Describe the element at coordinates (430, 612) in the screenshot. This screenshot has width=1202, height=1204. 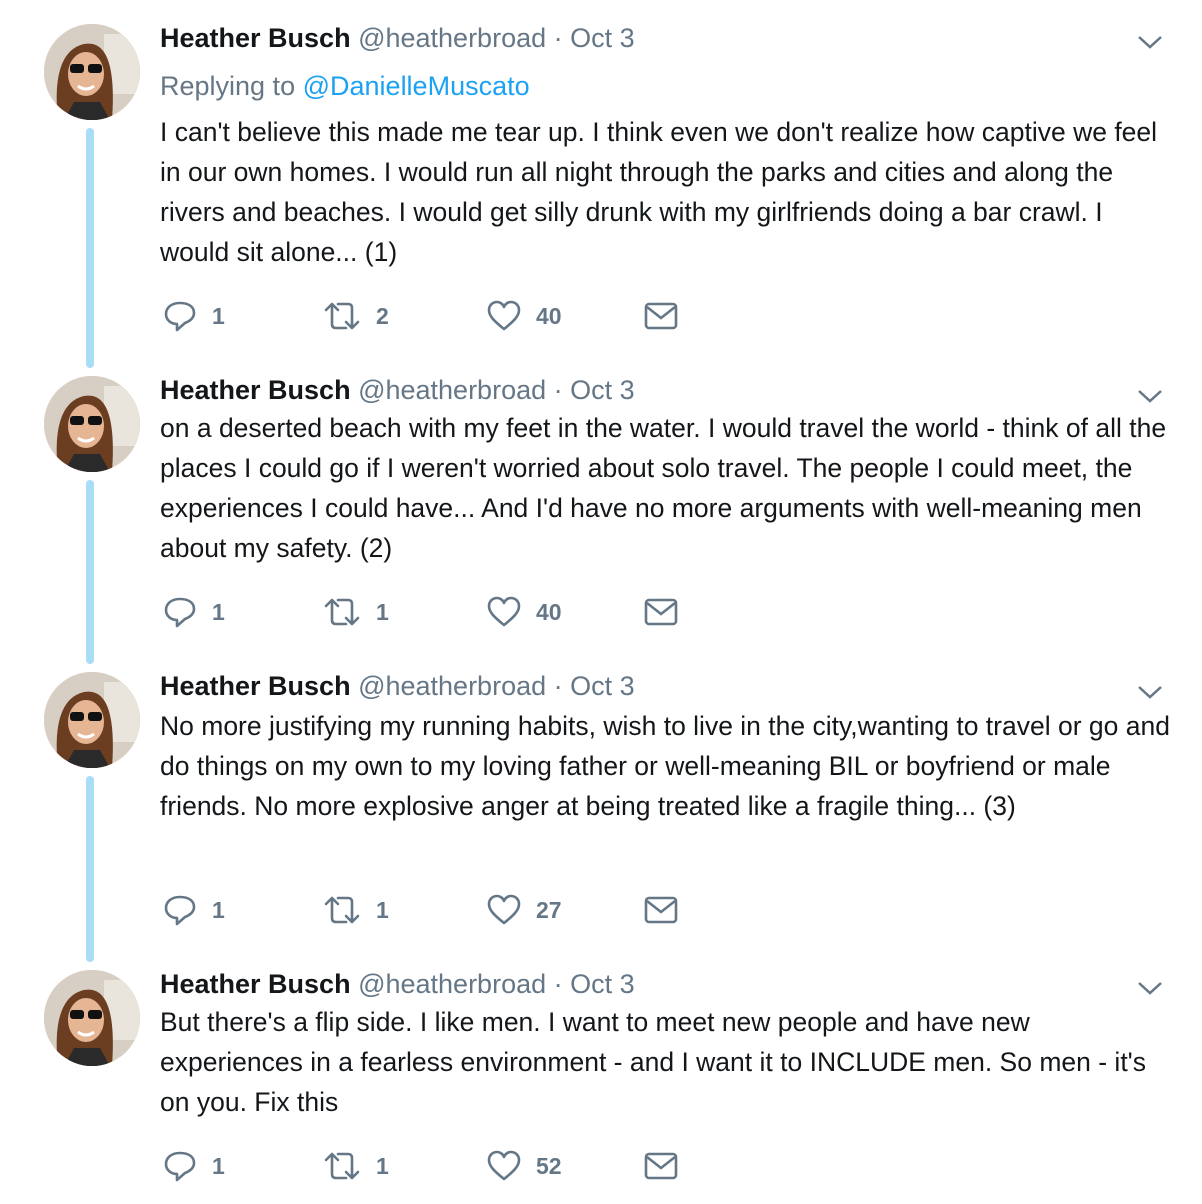
I see `tweet-actions: 1 1 40` at that location.